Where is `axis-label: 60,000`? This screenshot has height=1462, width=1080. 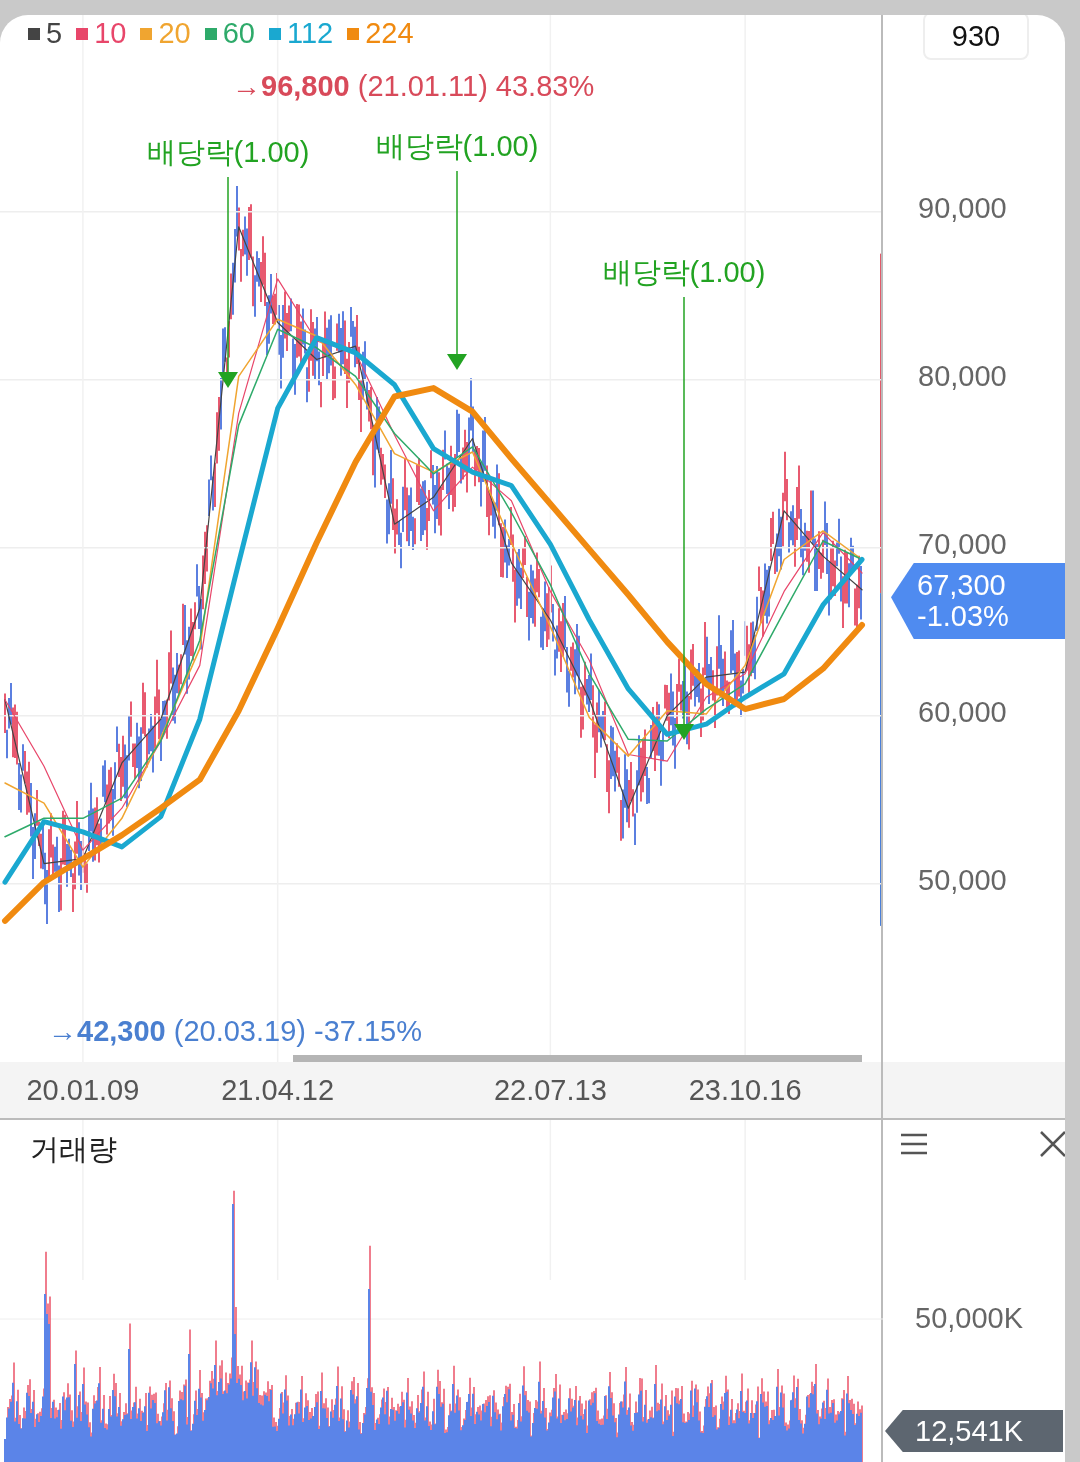
axis-label: 60,000 is located at coordinates (962, 711).